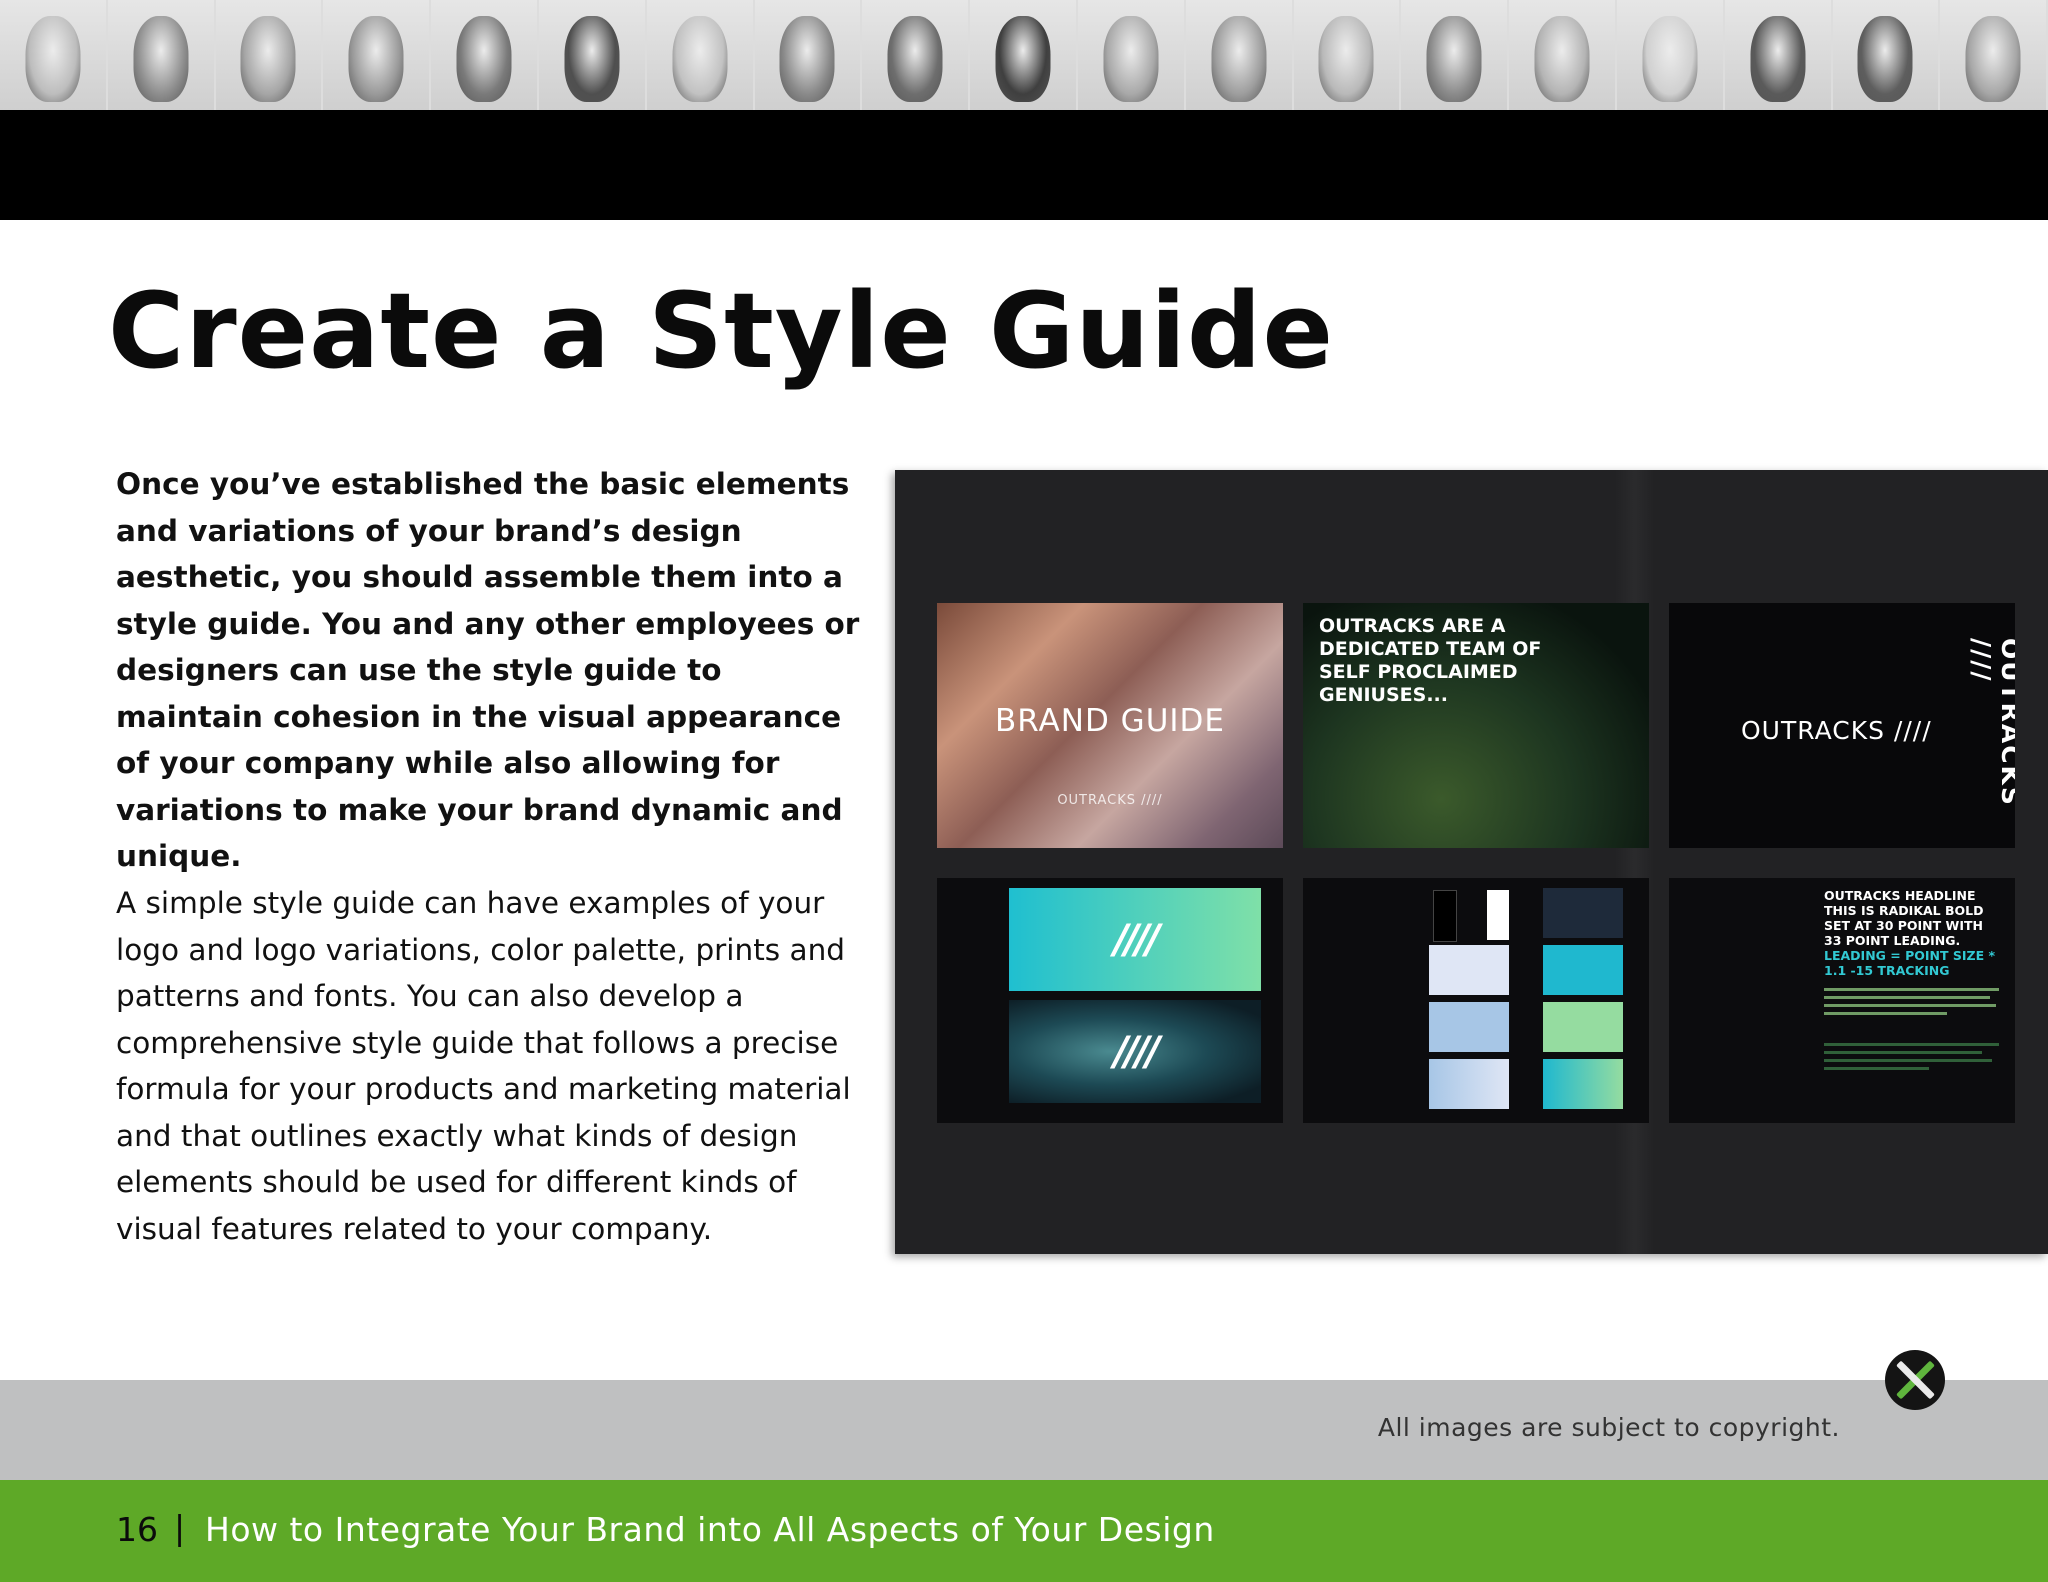  I want to click on brand-guide-title: BRAND GUIDE, so click(1110, 721).